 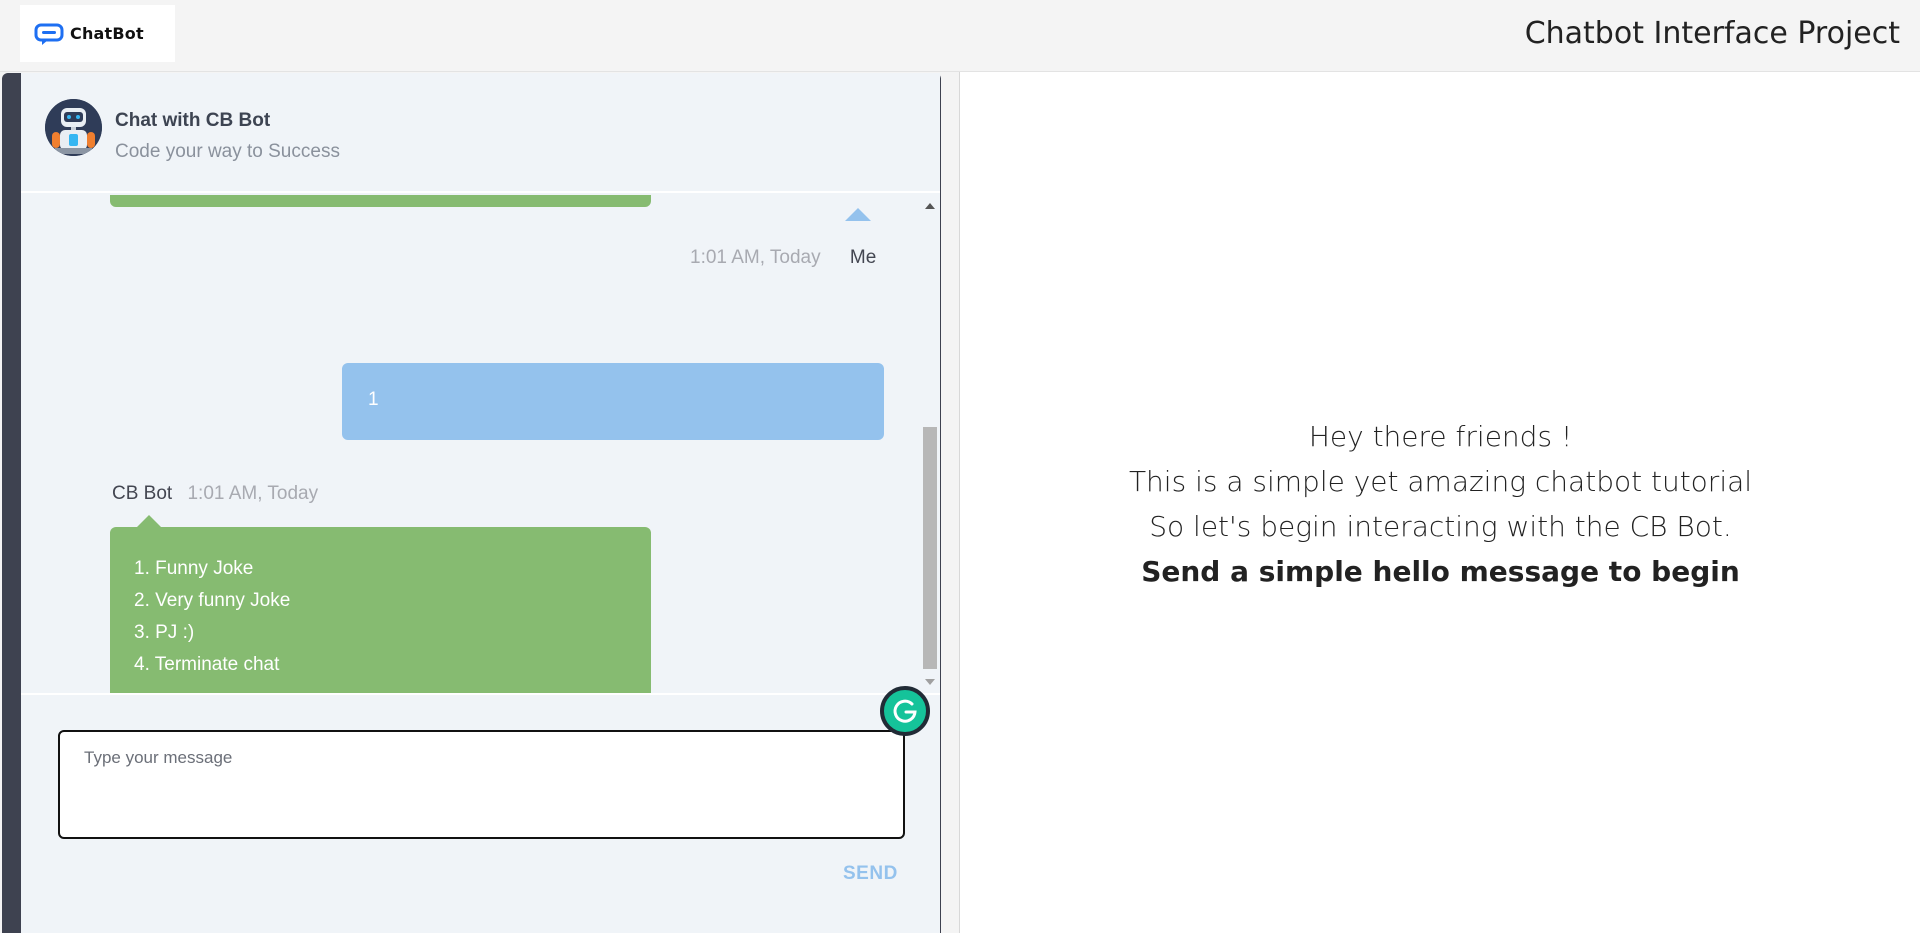 I want to click on message-input, so click(x=481, y=784).